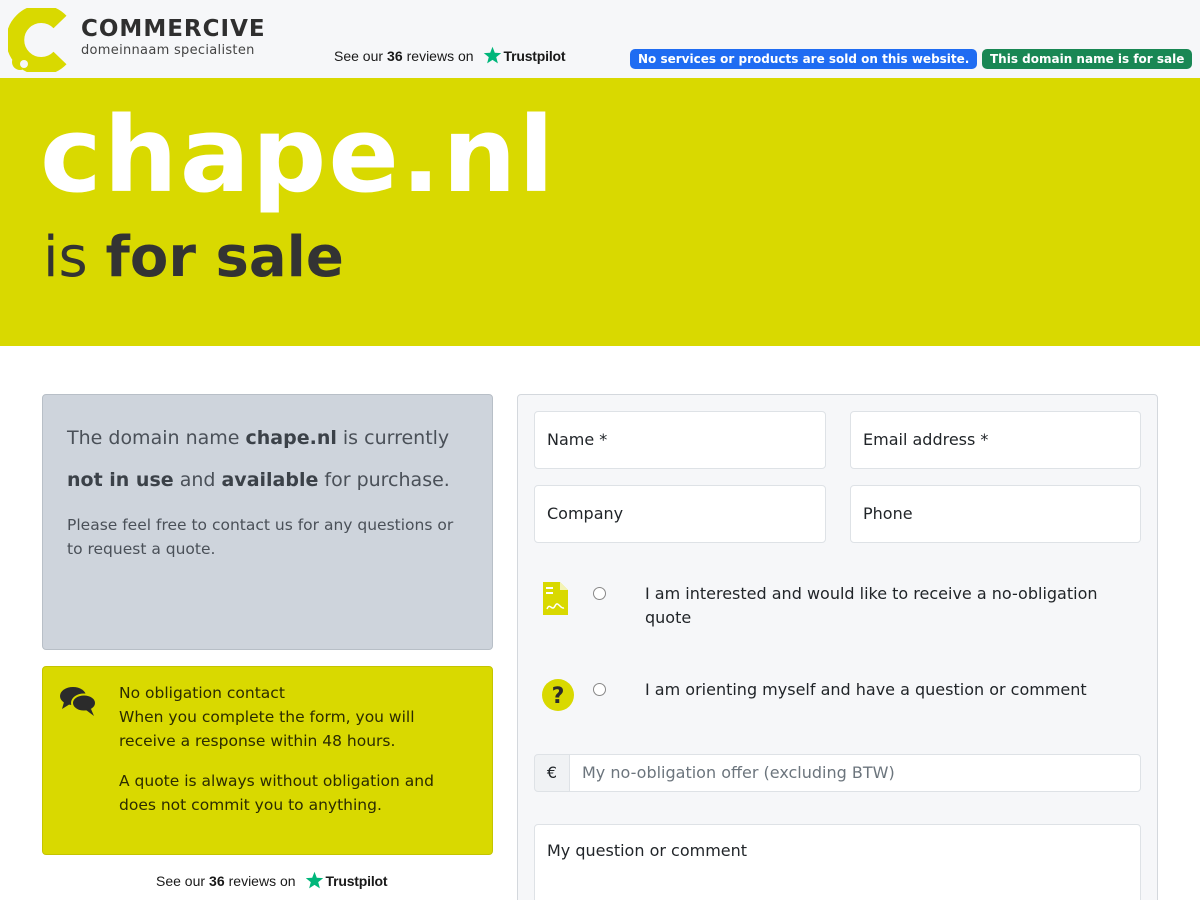  What do you see at coordinates (168, 50) in the screenshot?
I see `brand-tagline: domeinnaam specialisten` at bounding box center [168, 50].